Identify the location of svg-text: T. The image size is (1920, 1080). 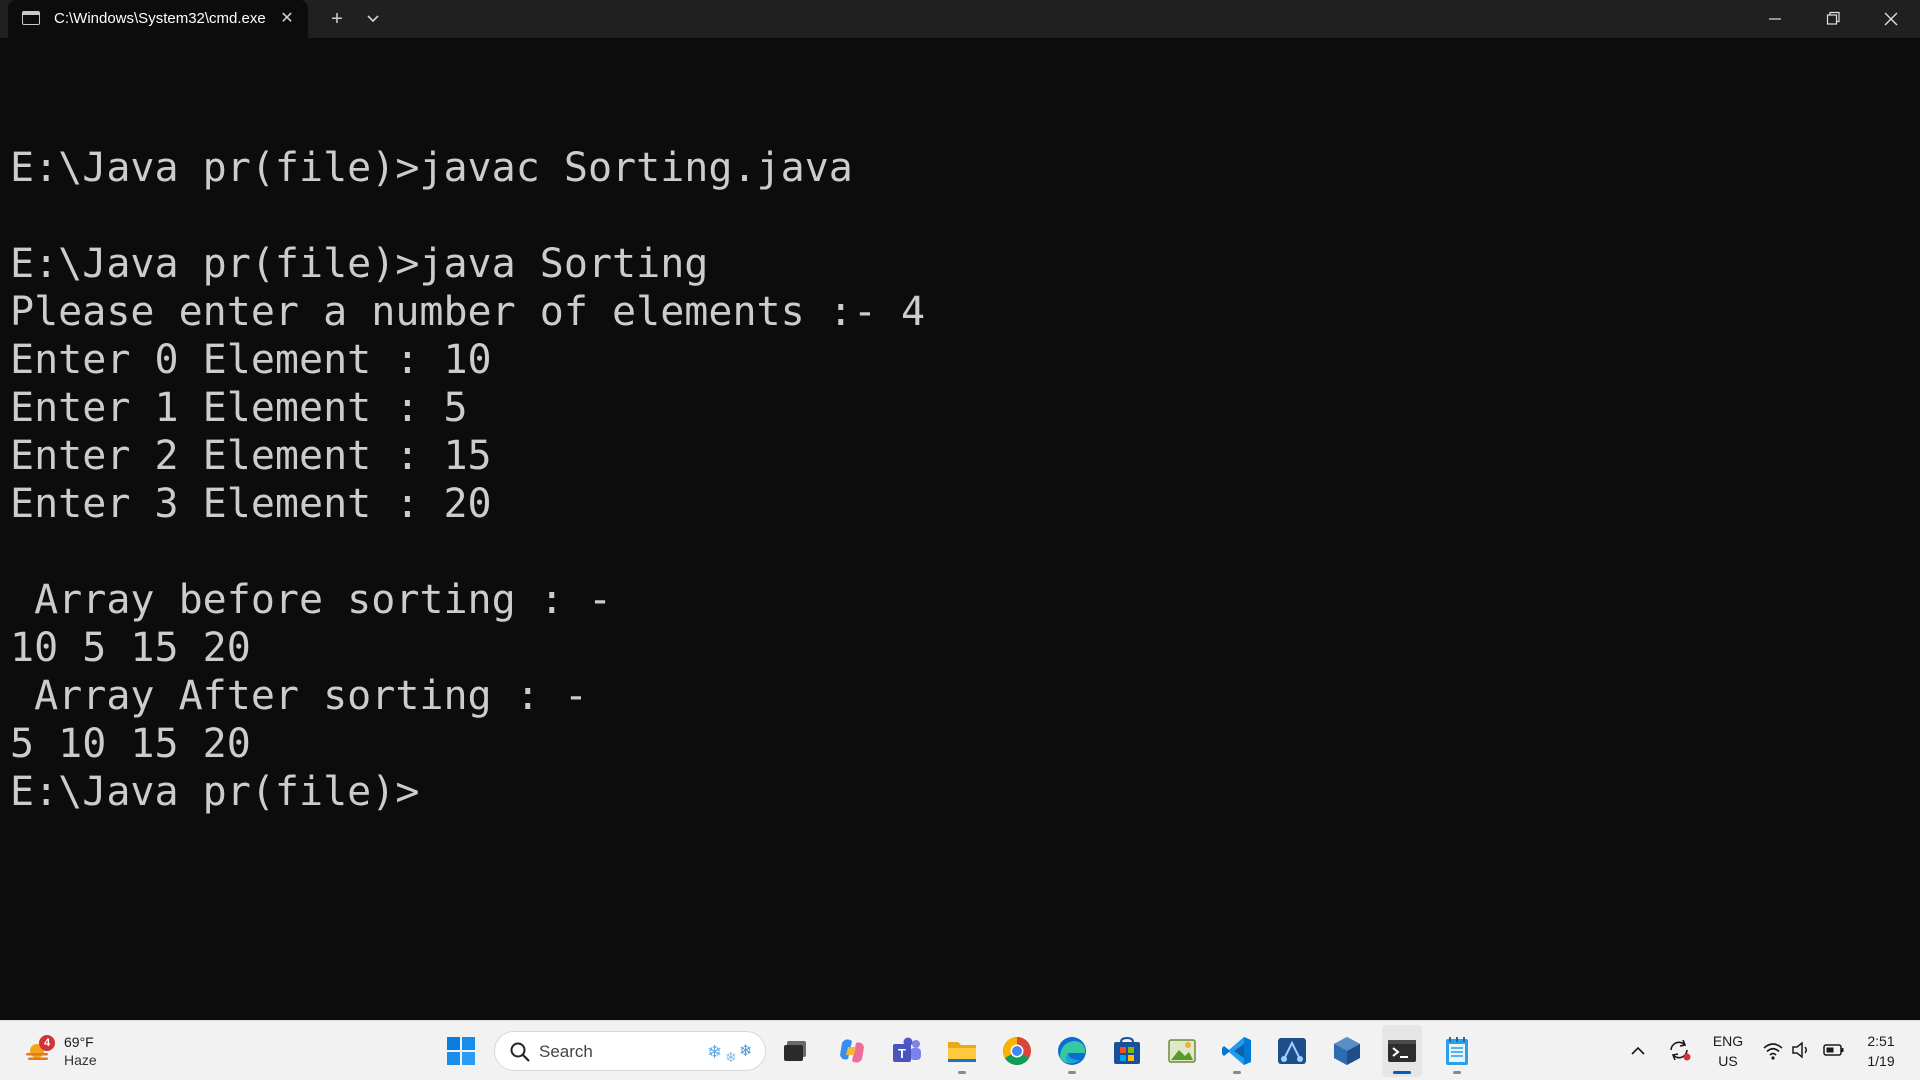
(902, 1053).